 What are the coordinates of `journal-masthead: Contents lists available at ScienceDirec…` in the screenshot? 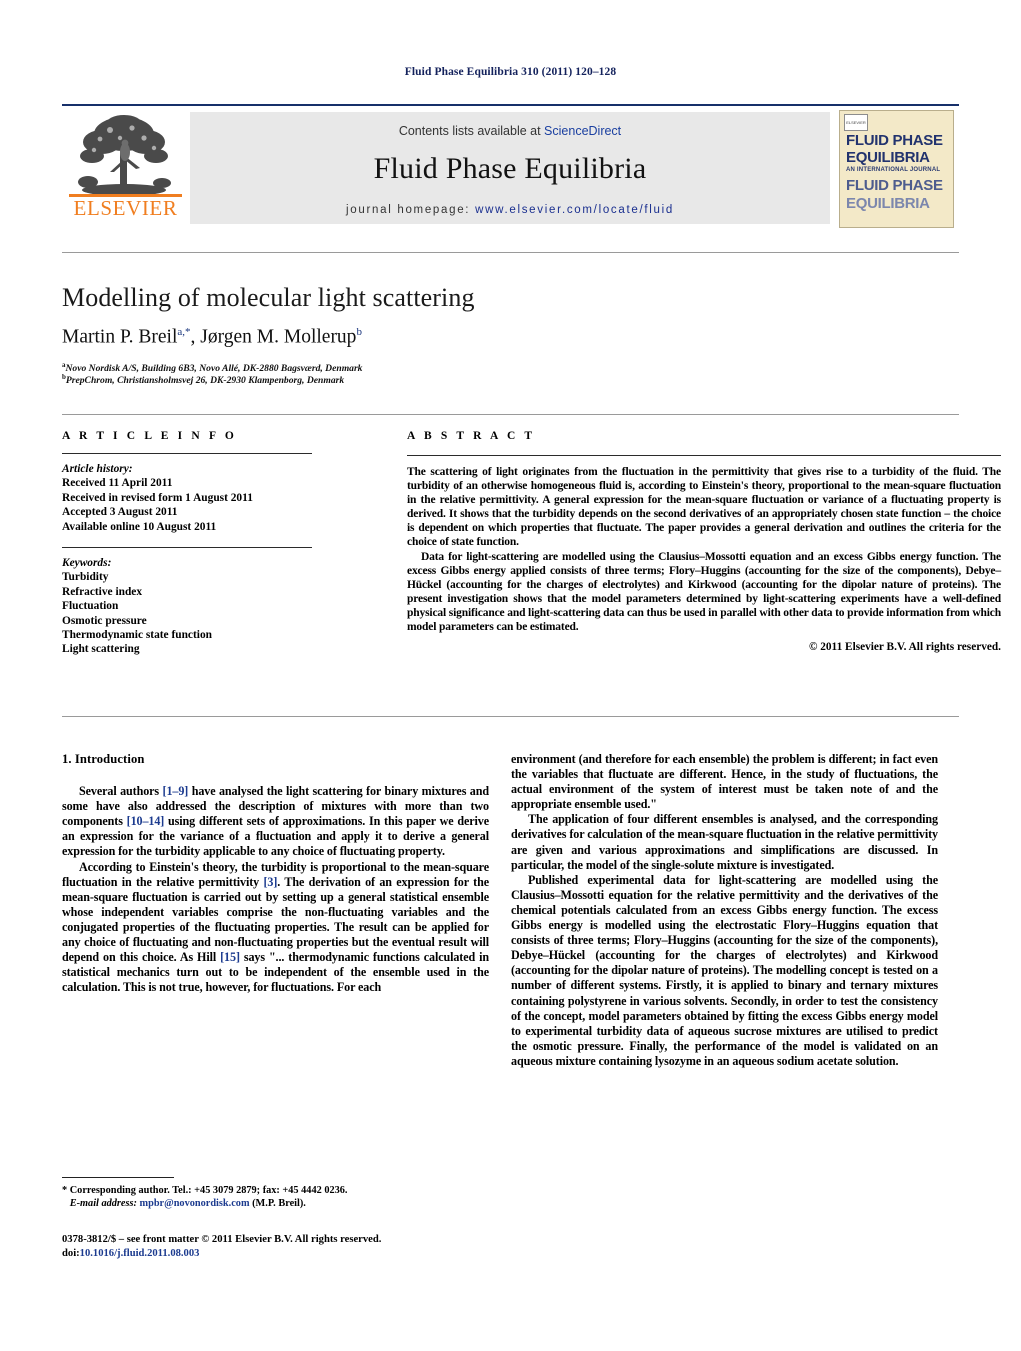 It's located at (510, 168).